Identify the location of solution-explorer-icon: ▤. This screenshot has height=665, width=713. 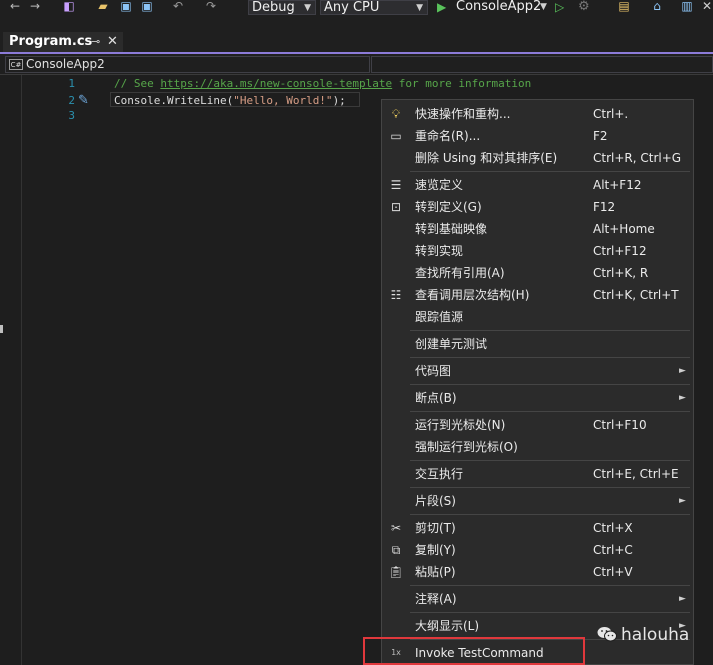
(624, 6).